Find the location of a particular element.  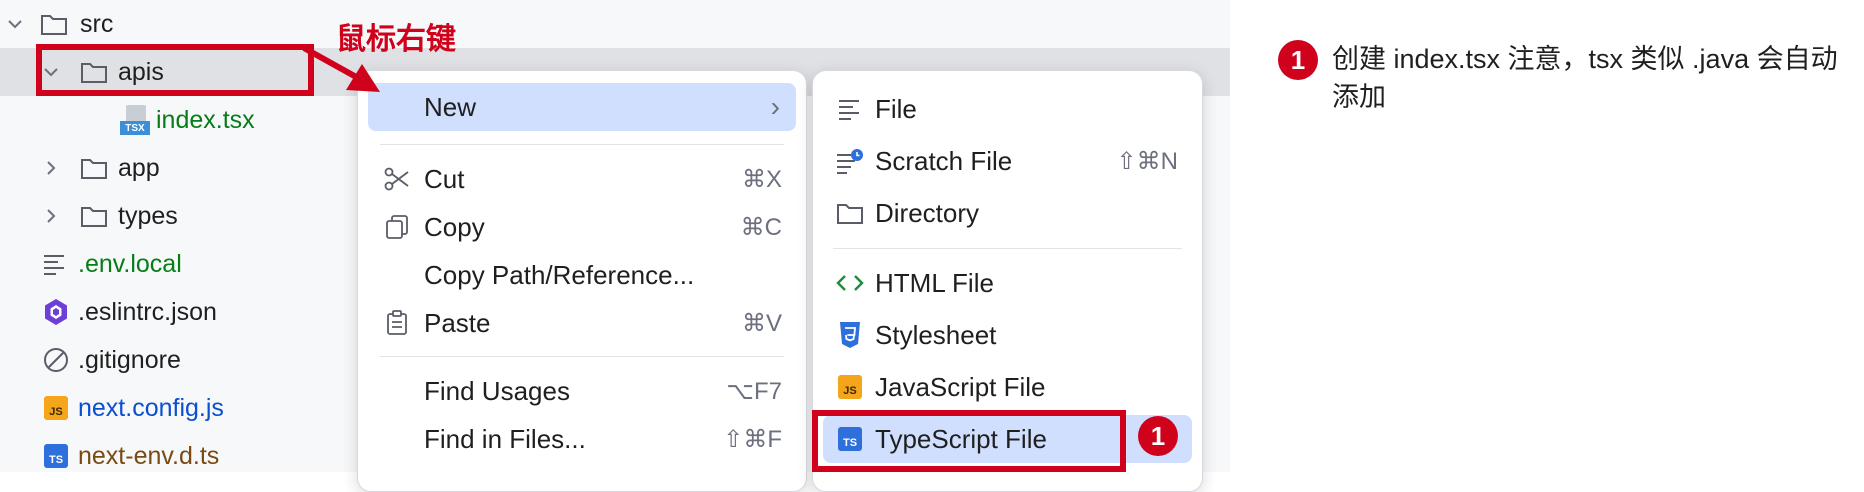

menu-item-paste: Paste ⌘V is located at coordinates (582, 323).